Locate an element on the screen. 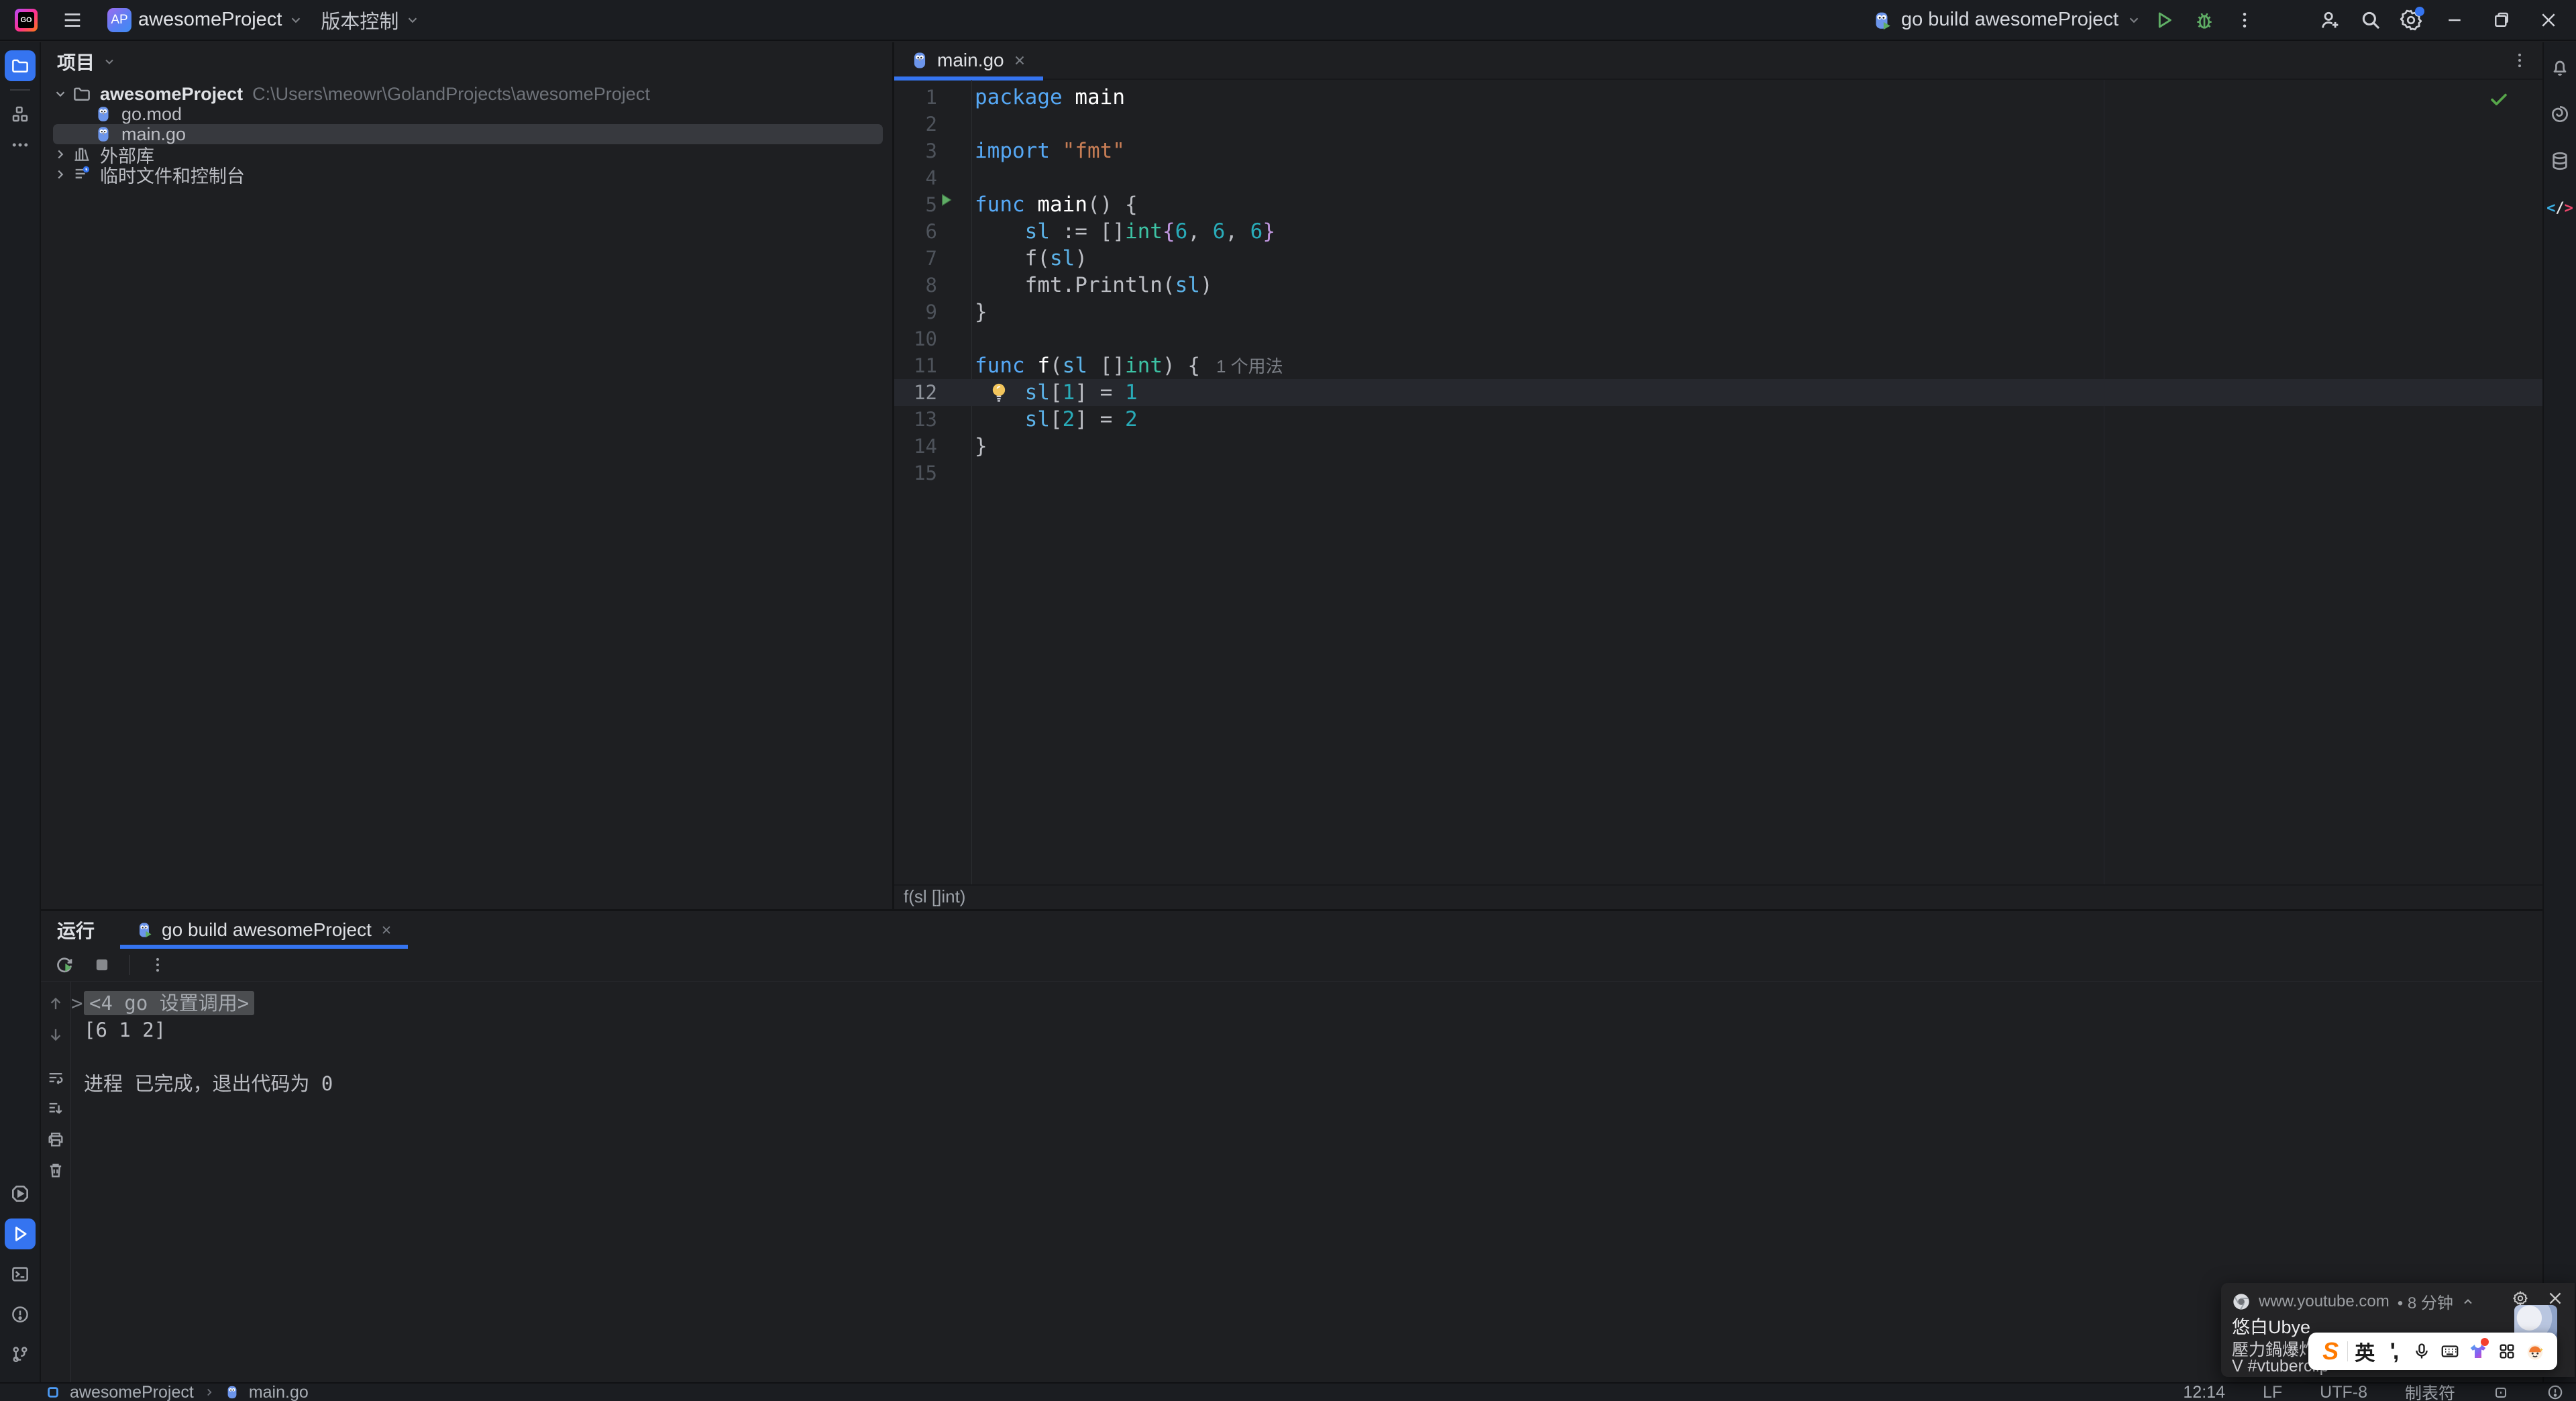 Image resolution: width=2576 pixels, height=1401 pixels. tab-options-button is located at coordinates (2519, 60).